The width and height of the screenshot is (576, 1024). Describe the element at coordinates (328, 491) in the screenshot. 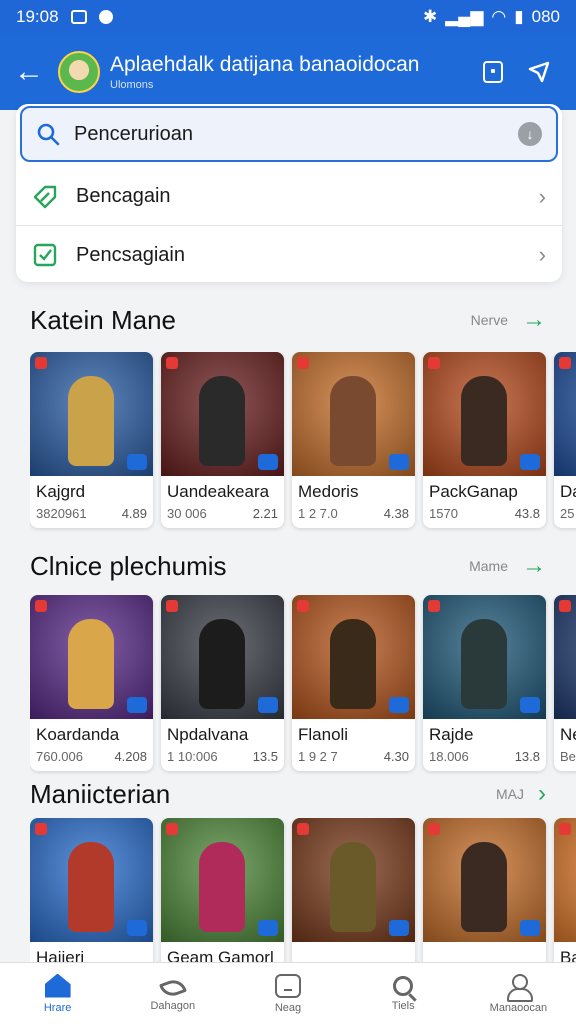

I see `game-title: Medoris` at that location.